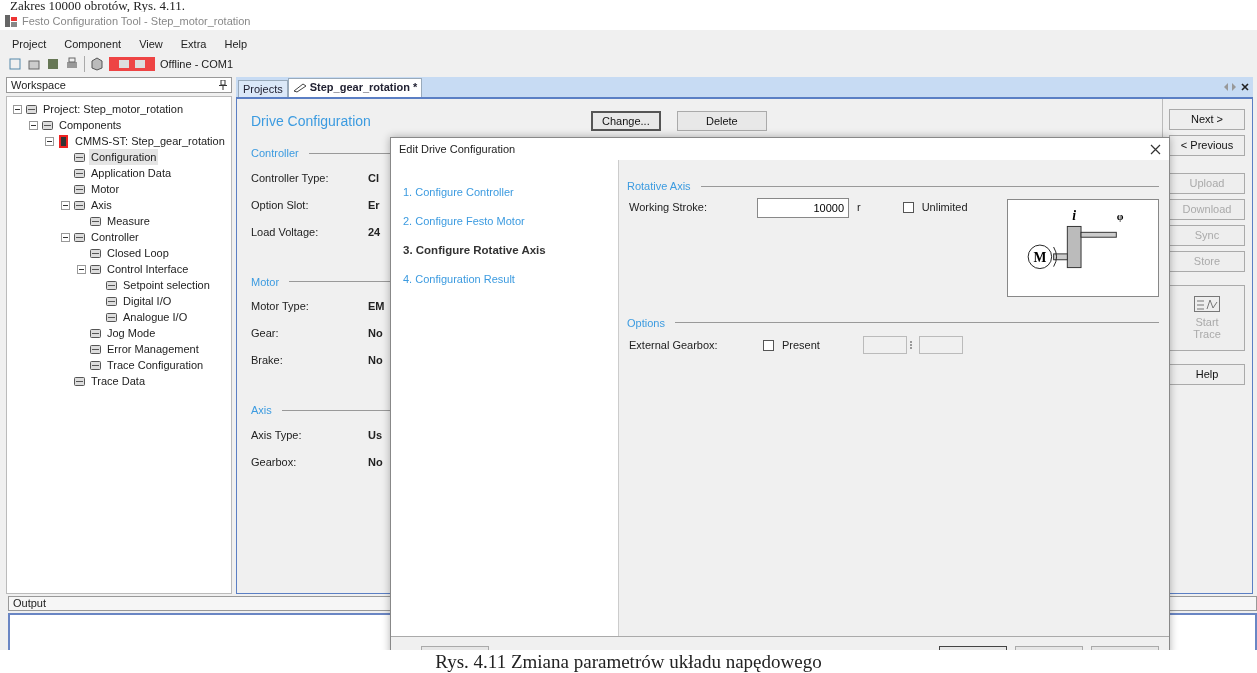  I want to click on tree-item: Analogue I/O, so click(155, 317).